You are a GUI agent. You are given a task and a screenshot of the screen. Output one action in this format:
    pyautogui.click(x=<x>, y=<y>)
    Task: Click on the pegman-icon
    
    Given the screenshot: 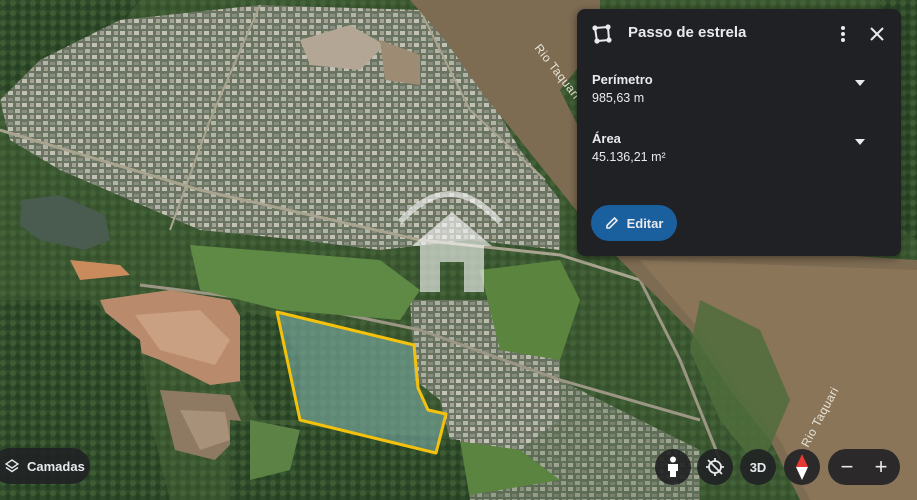 What is the action you would take?
    pyautogui.click(x=673, y=466)
    